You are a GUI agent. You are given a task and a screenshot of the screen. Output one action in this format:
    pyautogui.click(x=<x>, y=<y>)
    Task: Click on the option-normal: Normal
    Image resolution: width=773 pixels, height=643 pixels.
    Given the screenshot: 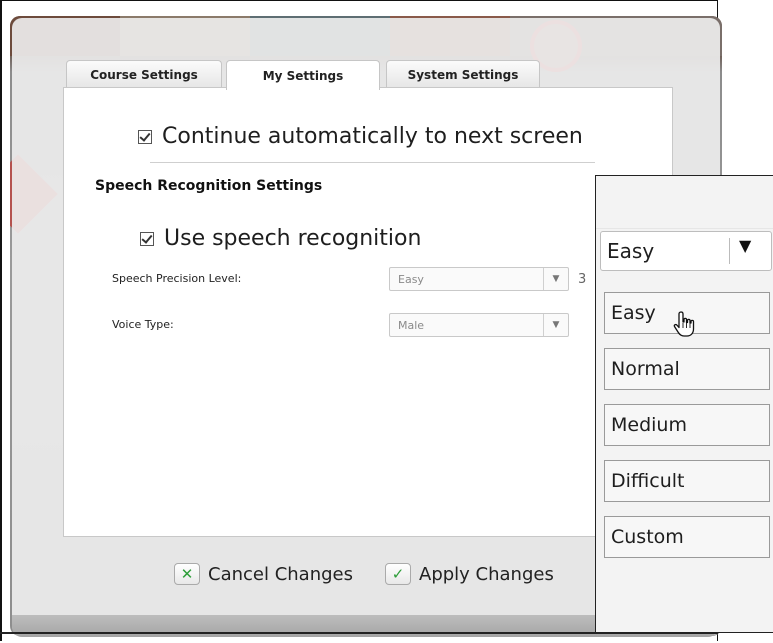 What is the action you would take?
    pyautogui.click(x=687, y=369)
    